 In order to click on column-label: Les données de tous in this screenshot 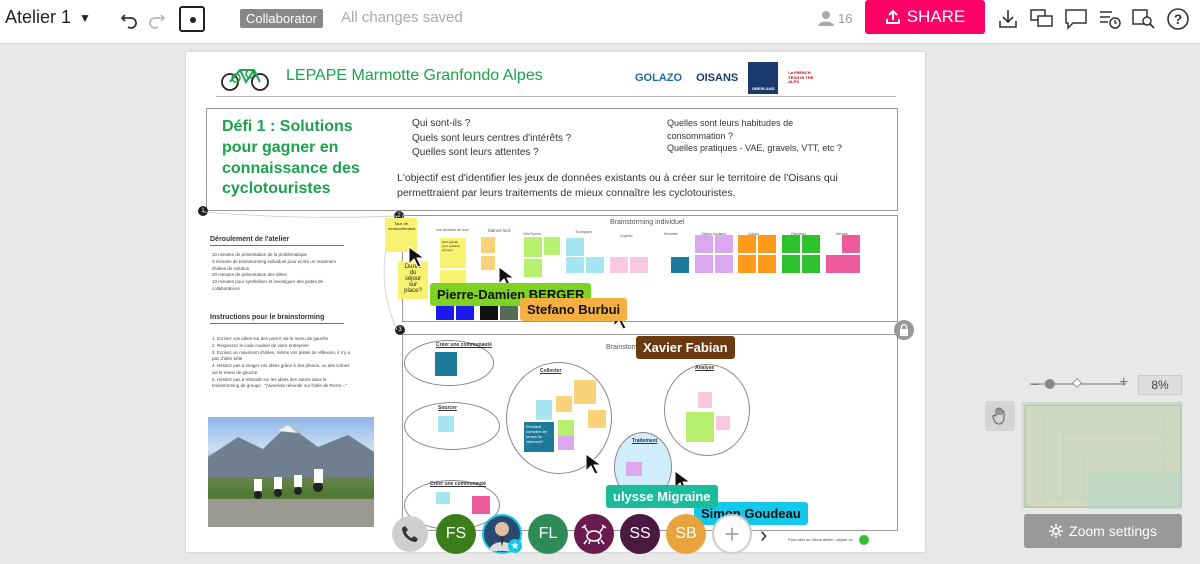, I will do `click(452, 230)`.